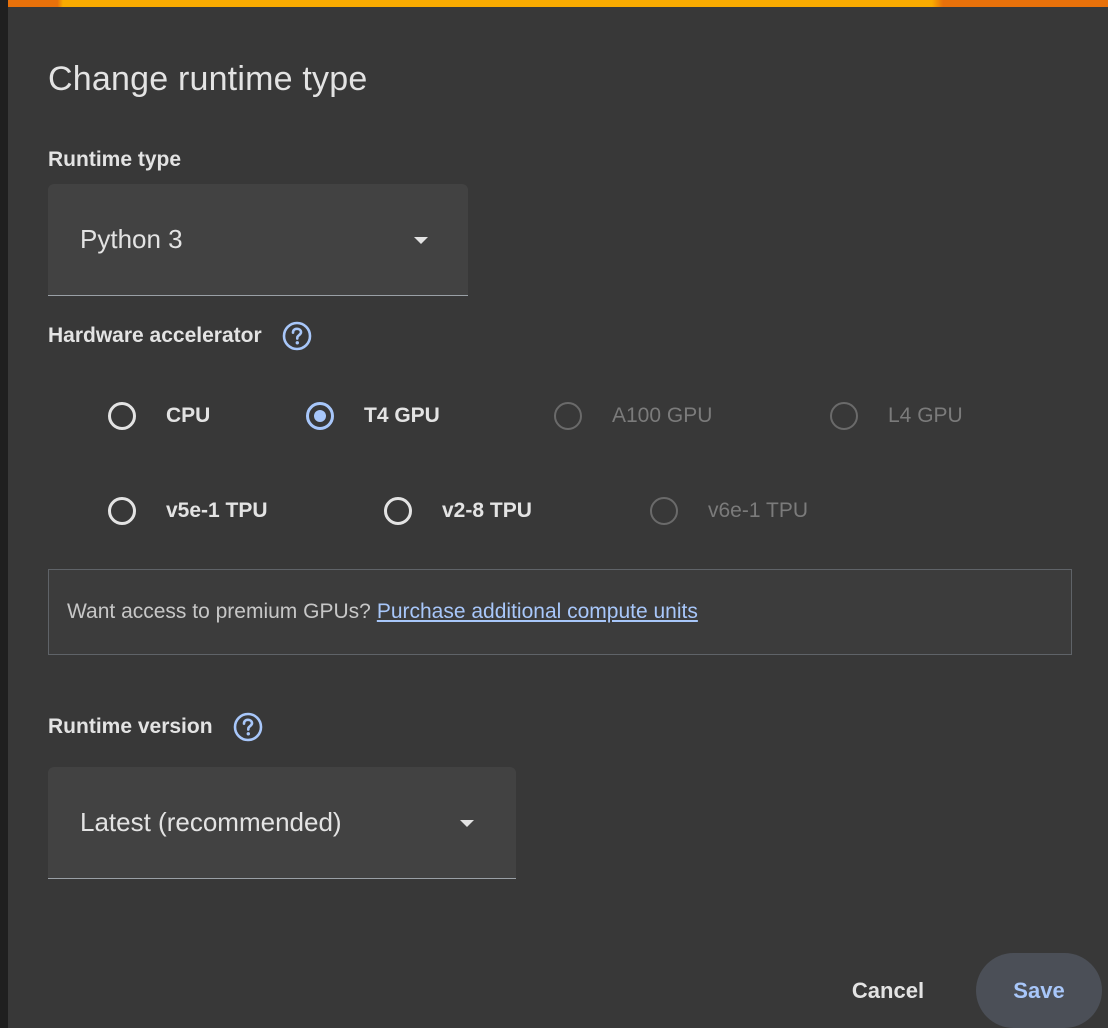 The width and height of the screenshot is (1108, 1028). I want to click on radio-v2-8-tpu: v2-8 TPU, so click(458, 511).